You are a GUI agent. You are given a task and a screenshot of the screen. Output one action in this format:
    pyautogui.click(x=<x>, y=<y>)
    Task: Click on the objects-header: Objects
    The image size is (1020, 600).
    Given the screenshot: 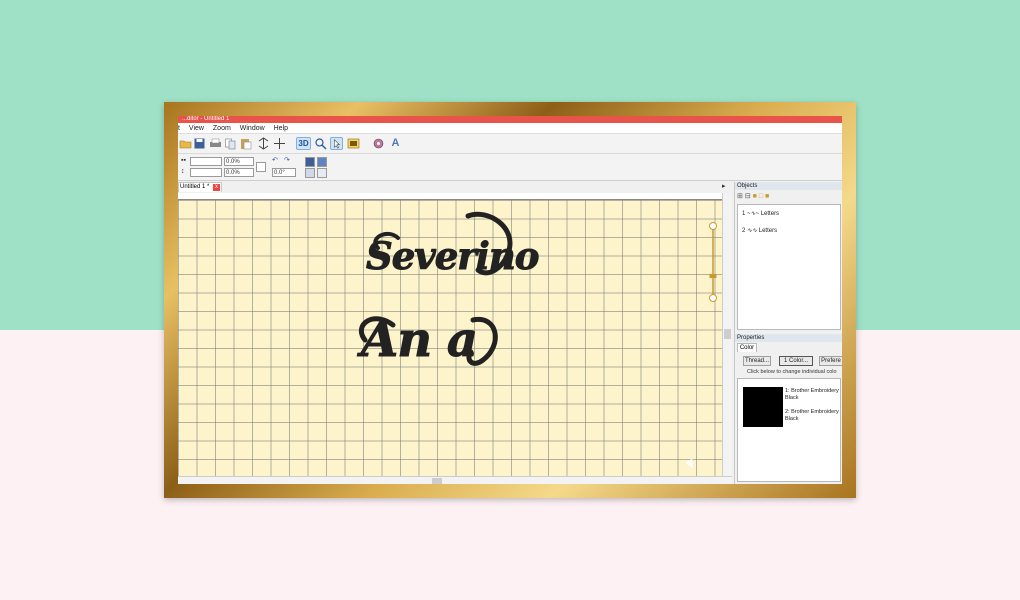 What is the action you would take?
    pyautogui.click(x=788, y=186)
    